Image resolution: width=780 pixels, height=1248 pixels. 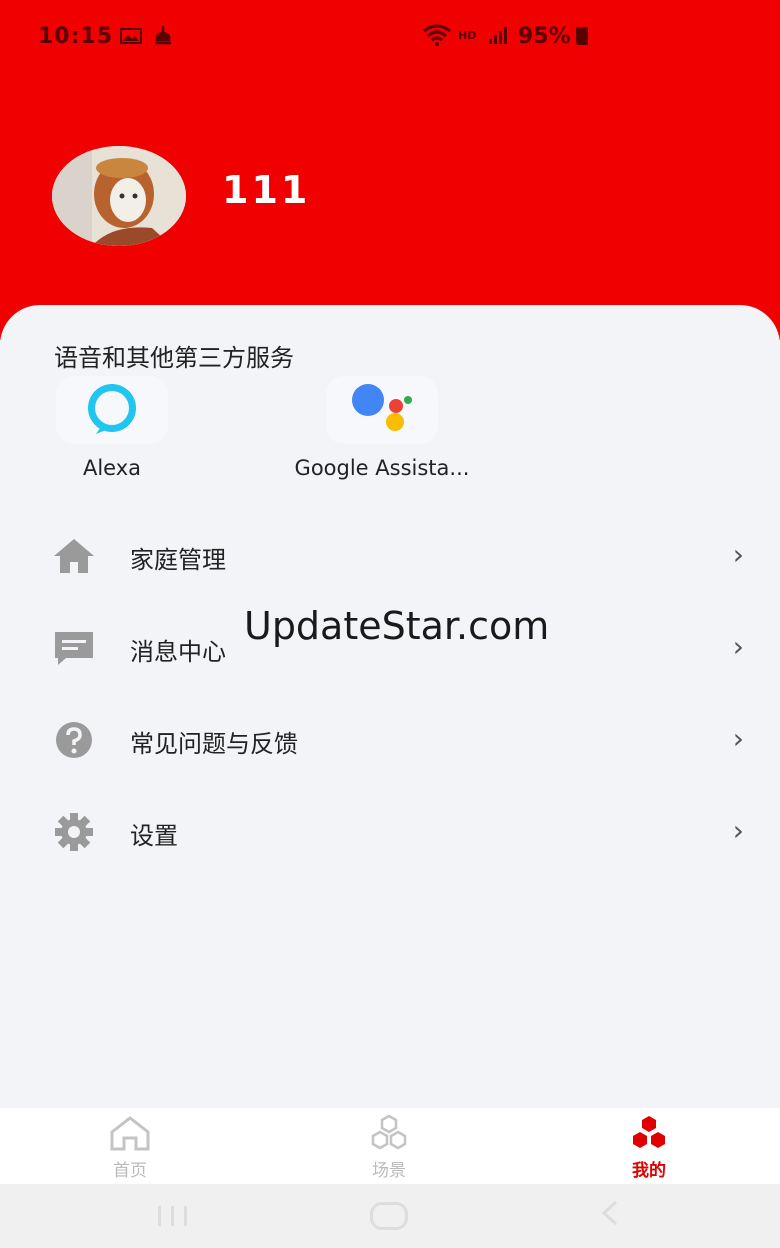 What do you see at coordinates (74, 832) in the screenshot?
I see `gear-icon` at bounding box center [74, 832].